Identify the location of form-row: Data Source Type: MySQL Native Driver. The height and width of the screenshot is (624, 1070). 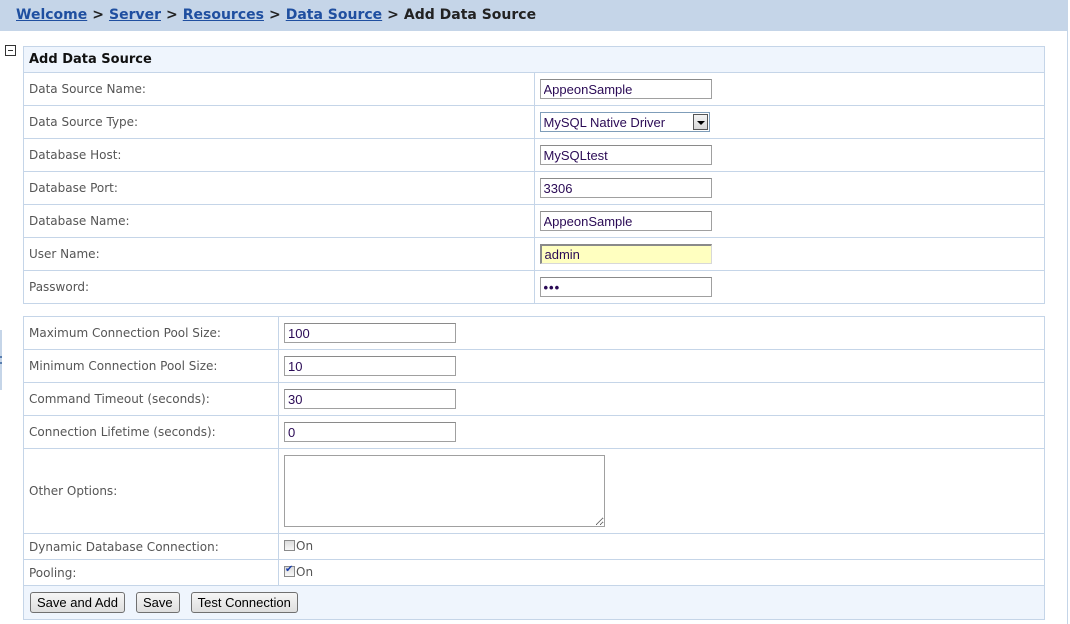
(534, 122).